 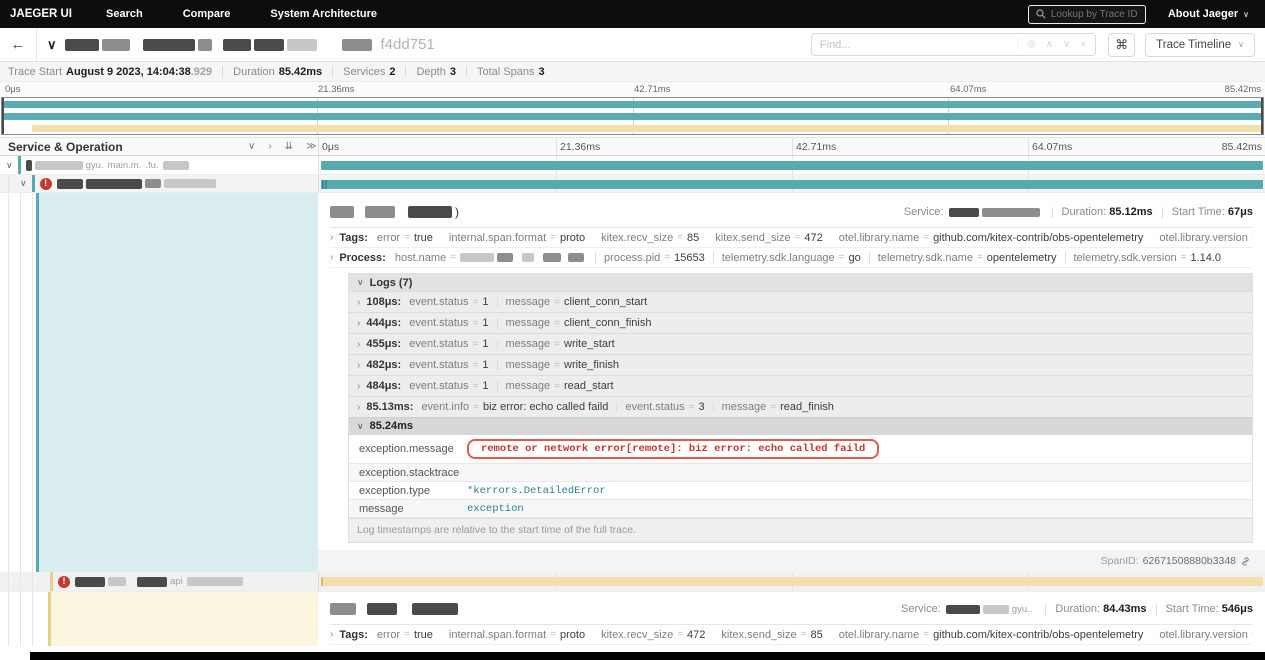 I want to click on log-entry-expanded-header: ∨ 85.24ms, so click(x=800, y=425).